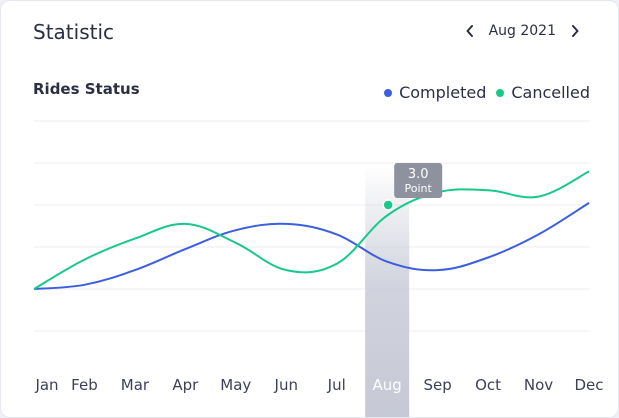 This screenshot has width=619, height=418. What do you see at coordinates (286, 385) in the screenshot?
I see `x-tick-label: Jun` at bounding box center [286, 385].